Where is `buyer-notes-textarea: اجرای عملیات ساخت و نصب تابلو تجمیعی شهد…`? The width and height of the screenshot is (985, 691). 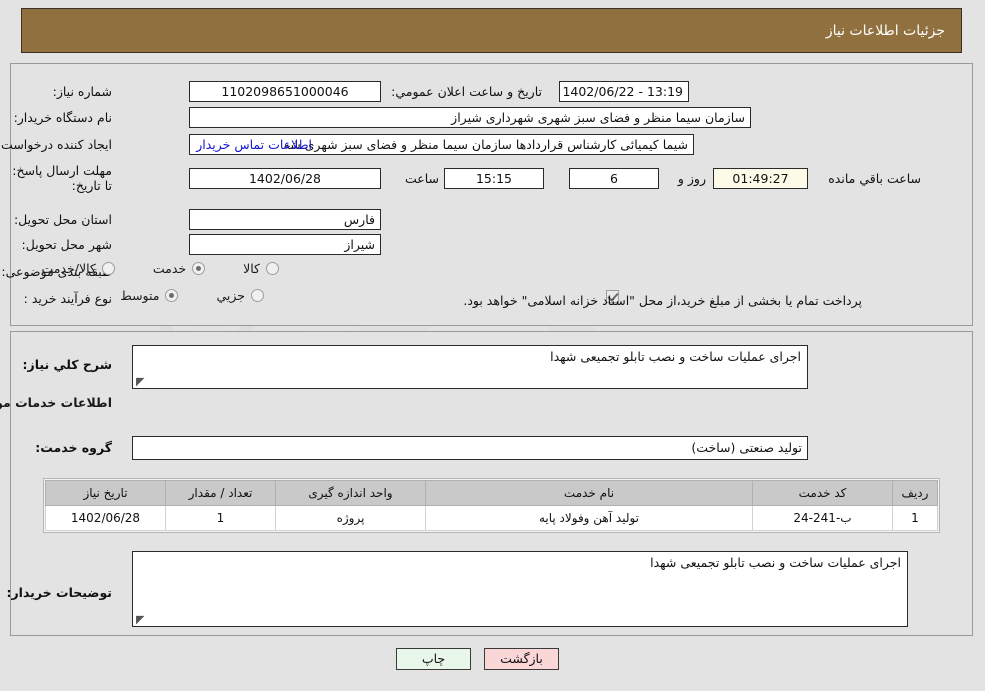 buyer-notes-textarea: اجرای عملیات ساخت و نصب تابلو تجمیعی شهد… is located at coordinates (521, 589).